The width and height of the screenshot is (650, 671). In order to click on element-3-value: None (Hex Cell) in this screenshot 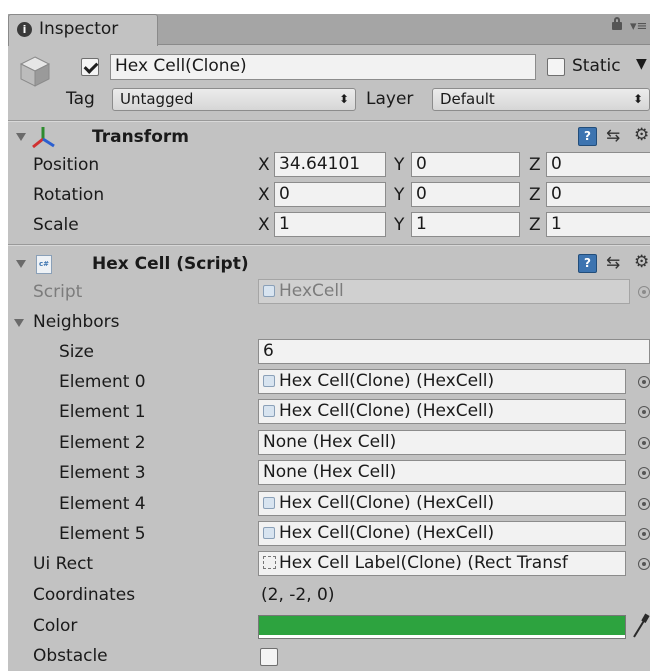, I will do `click(330, 472)`.